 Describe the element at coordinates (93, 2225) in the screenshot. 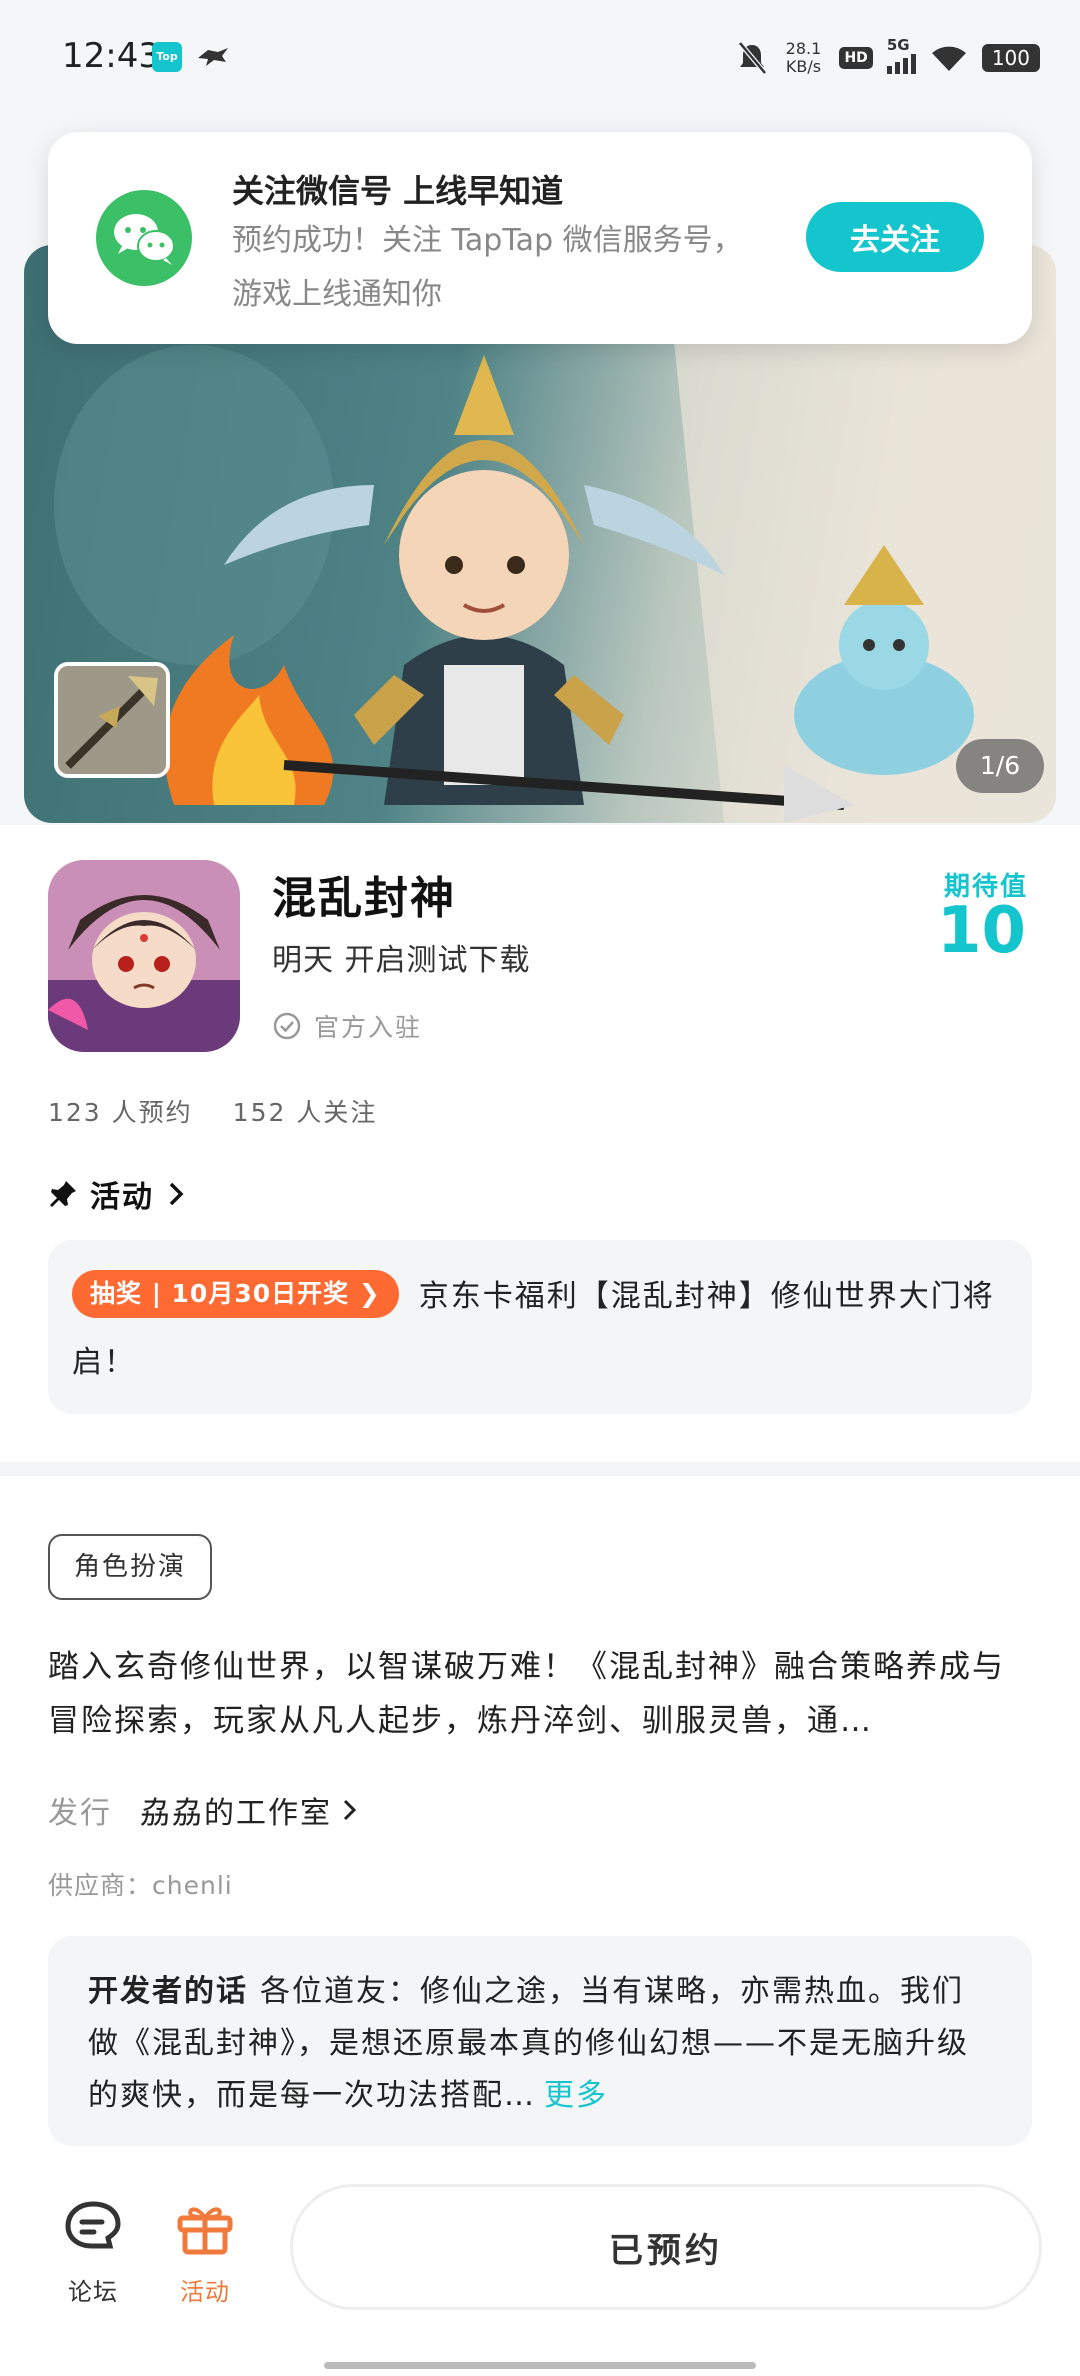

I see `forum-icon` at that location.